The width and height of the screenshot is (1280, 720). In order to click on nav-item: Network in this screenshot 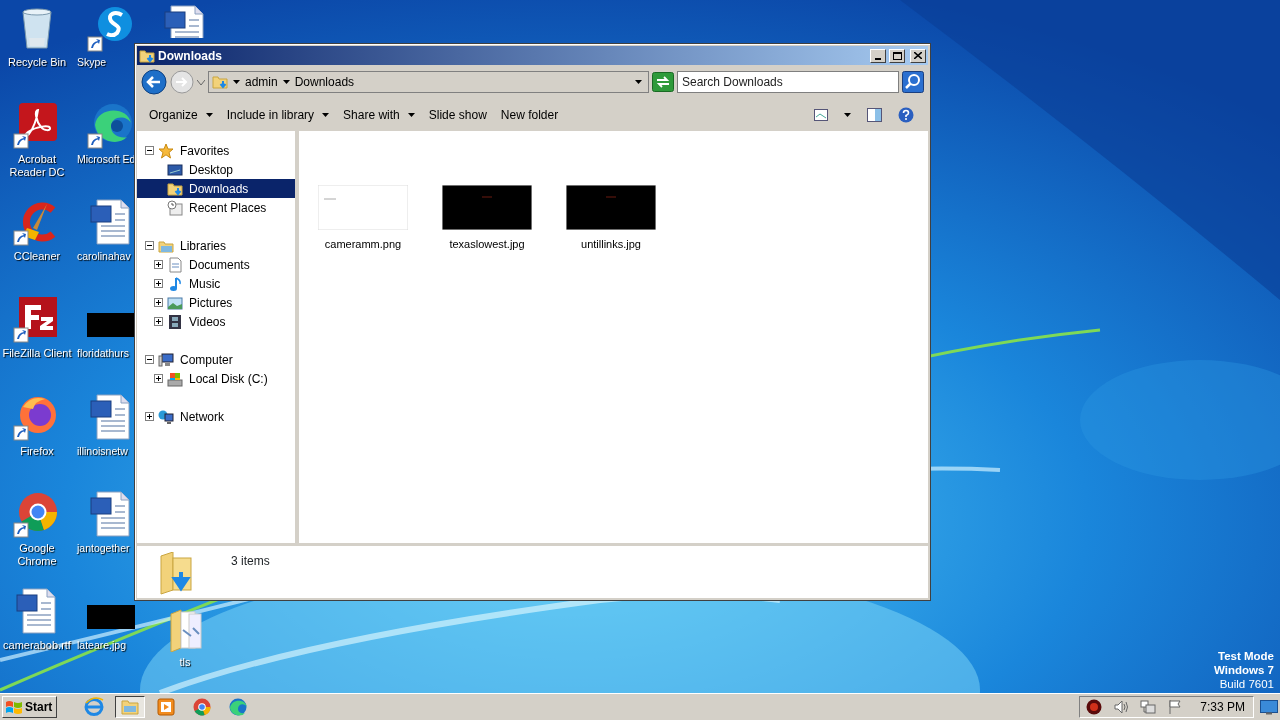, I will do `click(216, 416)`.